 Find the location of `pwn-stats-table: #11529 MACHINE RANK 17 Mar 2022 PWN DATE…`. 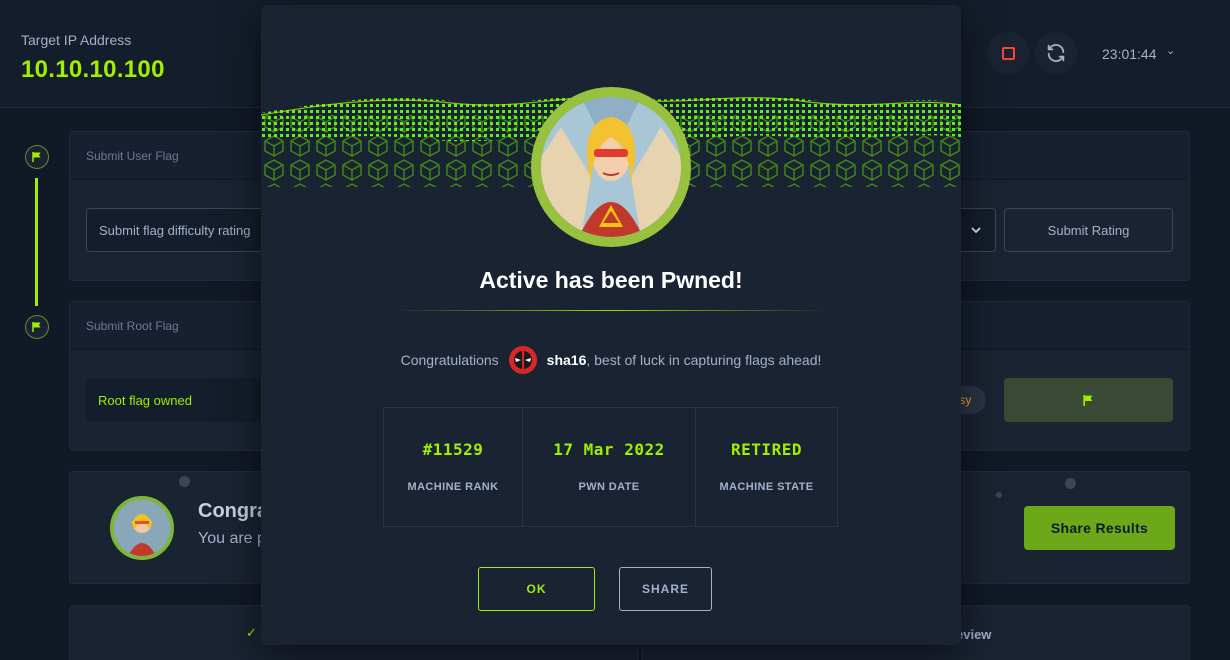

pwn-stats-table: #11529 MACHINE RANK 17 Mar 2022 PWN DATE… is located at coordinates (610, 467).